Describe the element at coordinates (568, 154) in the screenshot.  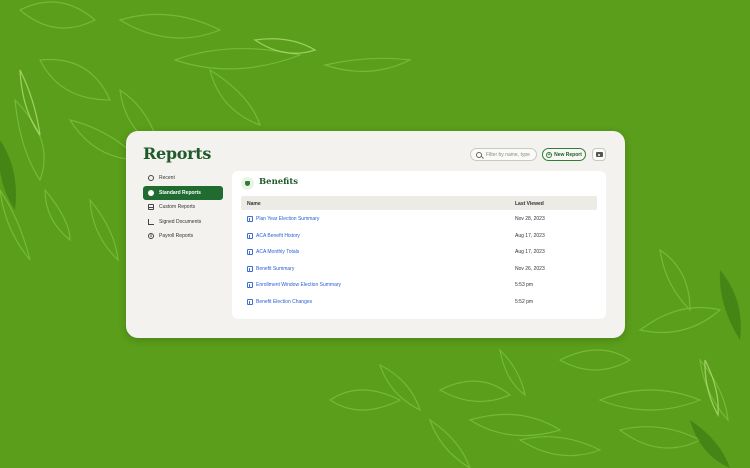
I see `new-report-label: New Report` at that location.